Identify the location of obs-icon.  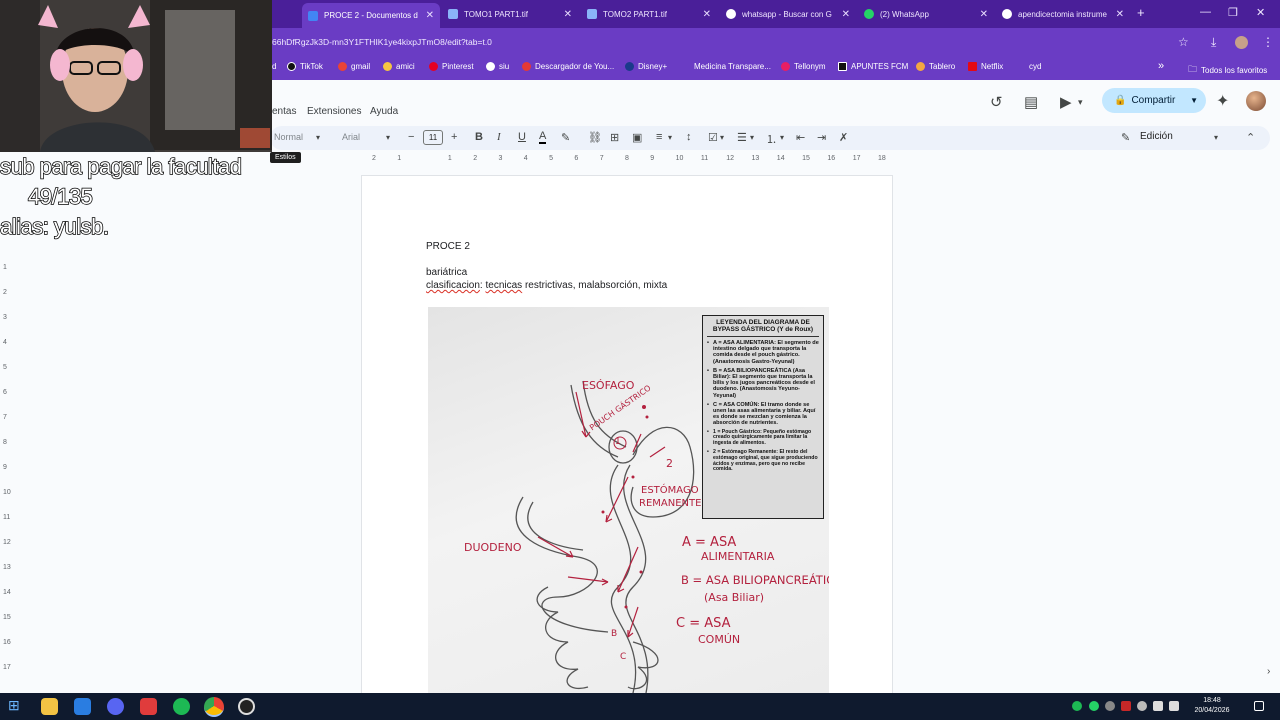
(246, 706).